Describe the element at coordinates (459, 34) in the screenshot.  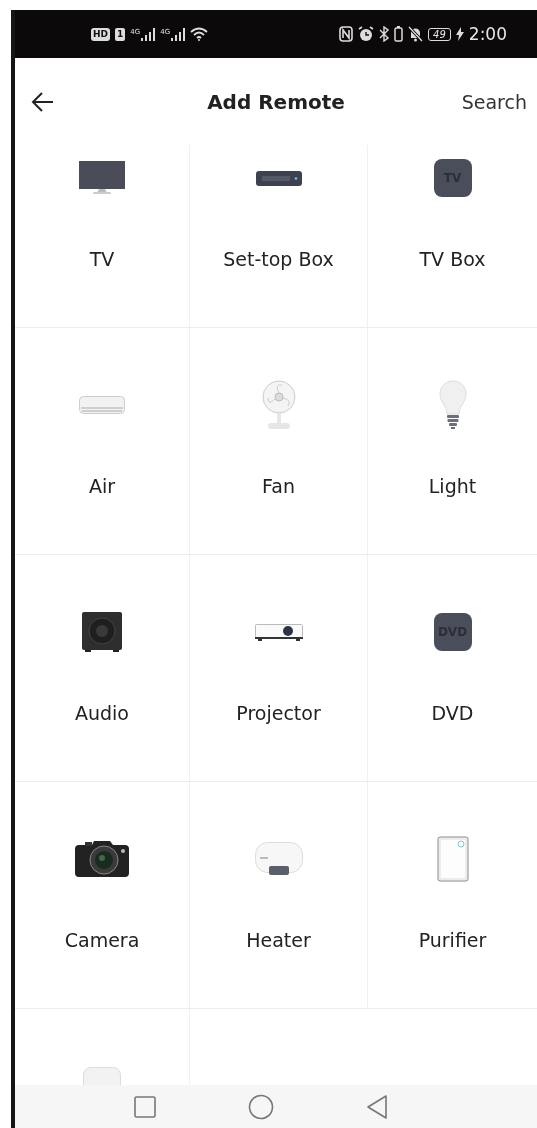
I see `charging-icon` at that location.